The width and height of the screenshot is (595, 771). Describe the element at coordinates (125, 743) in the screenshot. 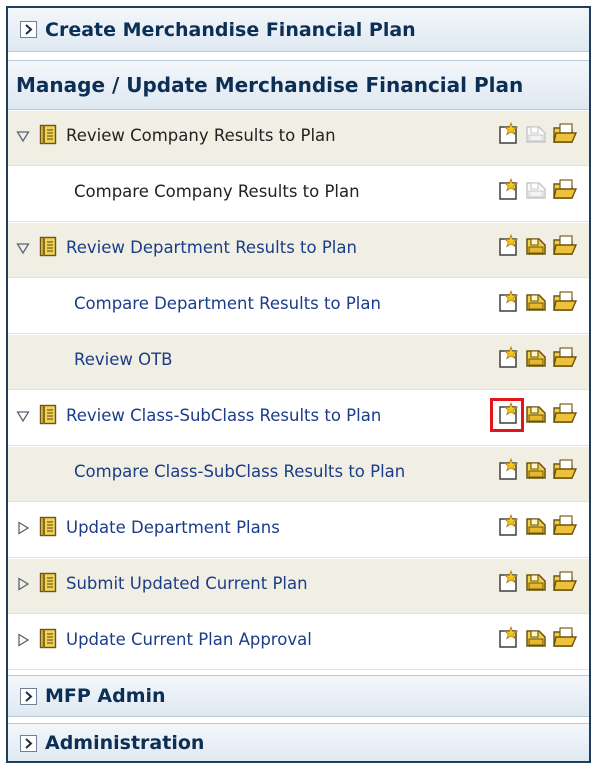

I see `section-title: Administration` at that location.